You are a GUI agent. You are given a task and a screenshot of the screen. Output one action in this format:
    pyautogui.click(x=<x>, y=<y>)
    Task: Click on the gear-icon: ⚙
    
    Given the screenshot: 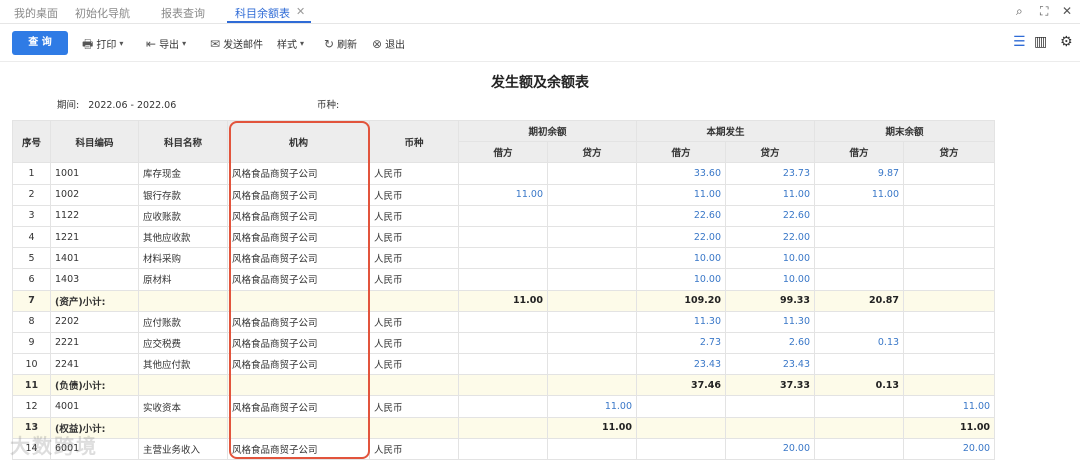 What is the action you would take?
    pyautogui.click(x=1066, y=42)
    